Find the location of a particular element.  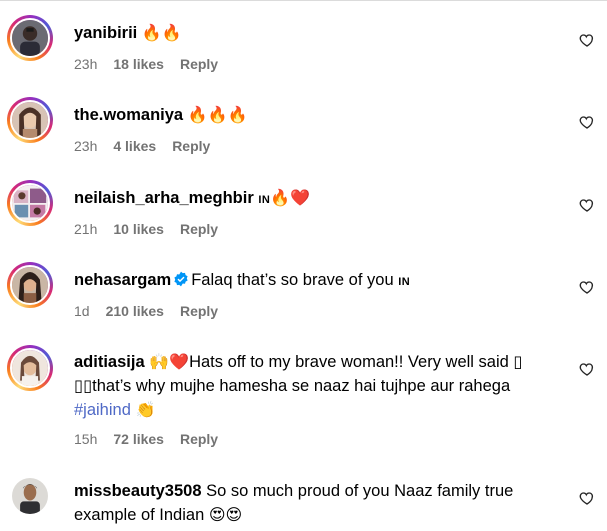

hashtag-link: #jaihind is located at coordinates (102, 410).